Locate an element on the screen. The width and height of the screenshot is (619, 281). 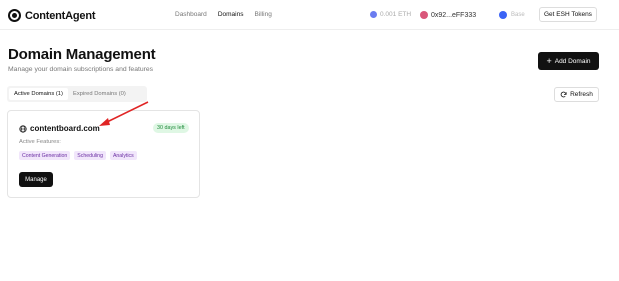
refresh-icon is located at coordinates (563, 94).